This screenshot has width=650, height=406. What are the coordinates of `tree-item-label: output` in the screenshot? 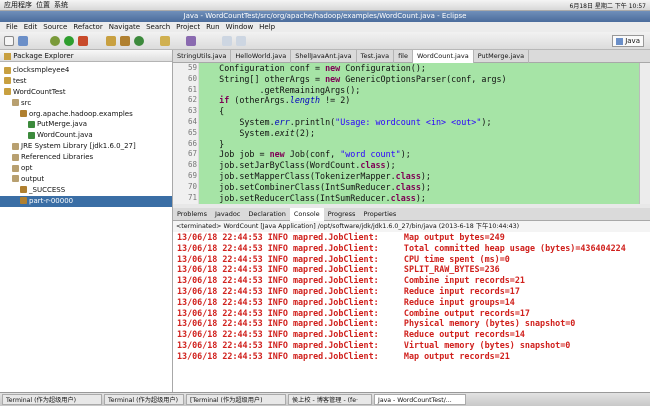 It's located at (33, 178).